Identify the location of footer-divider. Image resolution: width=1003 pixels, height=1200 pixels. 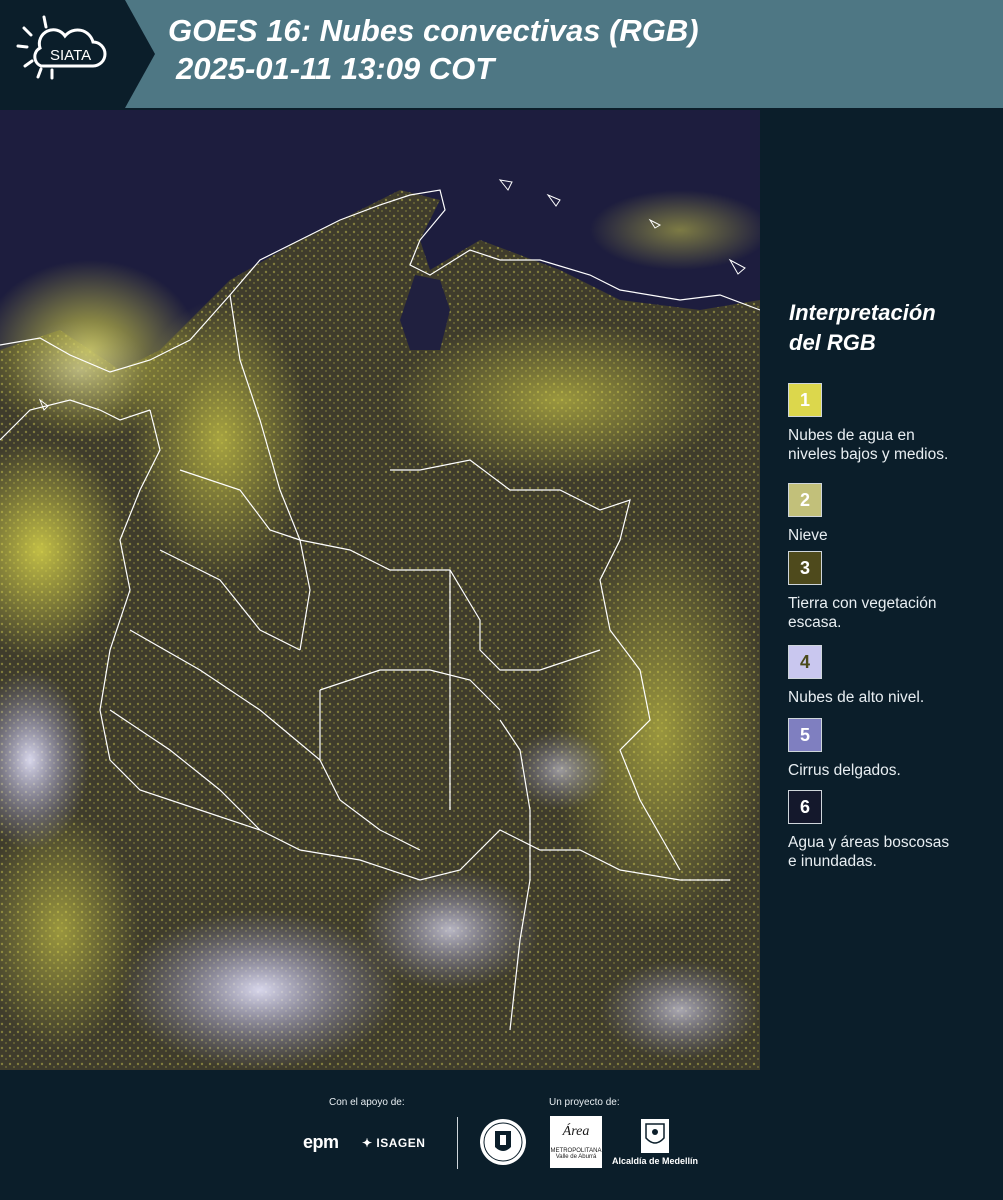
(457, 1143).